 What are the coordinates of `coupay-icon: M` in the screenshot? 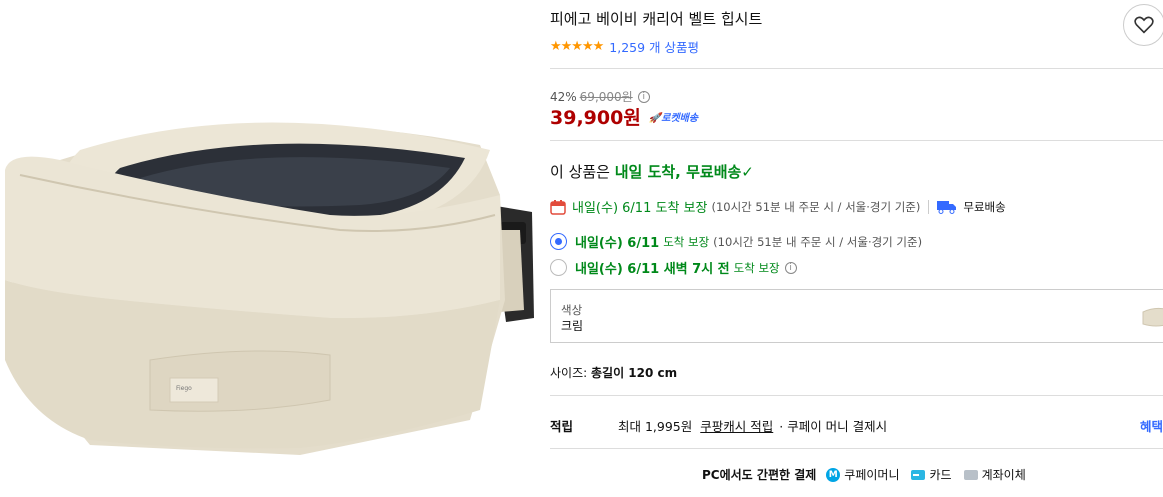 It's located at (833, 474).